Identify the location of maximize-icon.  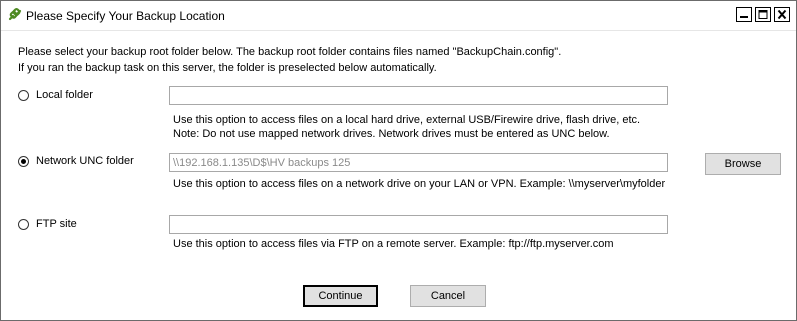
(763, 14).